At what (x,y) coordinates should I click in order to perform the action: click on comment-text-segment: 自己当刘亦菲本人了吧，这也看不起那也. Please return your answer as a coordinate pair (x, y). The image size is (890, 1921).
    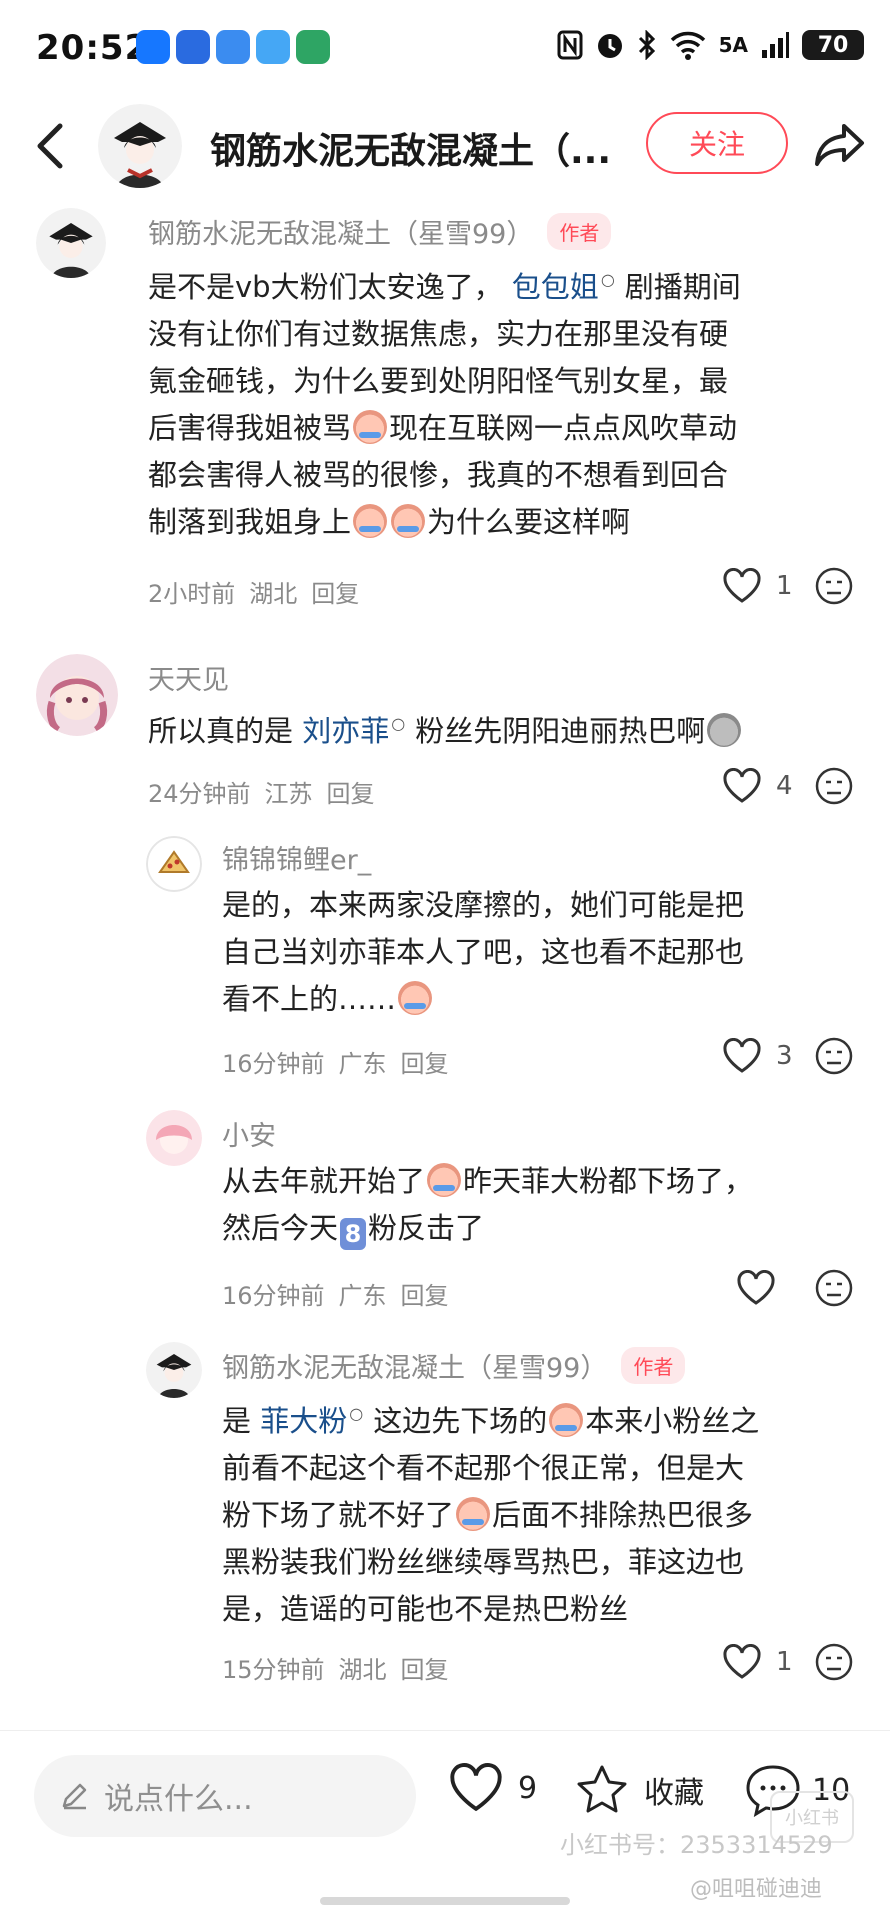
    Looking at the image, I should click on (483, 952).